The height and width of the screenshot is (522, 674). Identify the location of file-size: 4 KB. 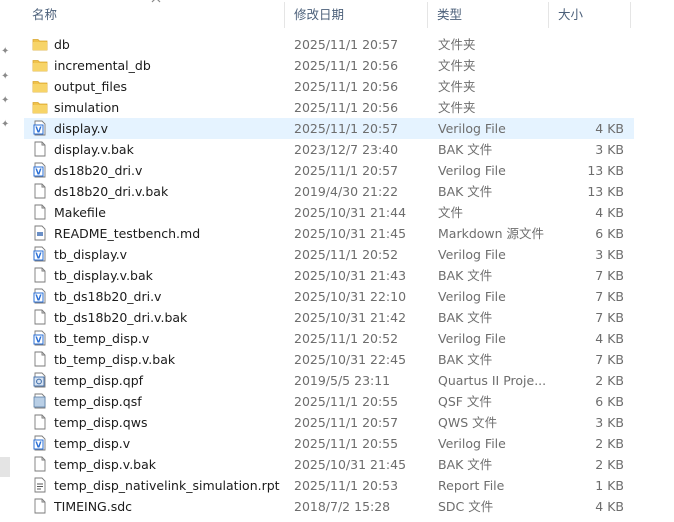
(609, 338).